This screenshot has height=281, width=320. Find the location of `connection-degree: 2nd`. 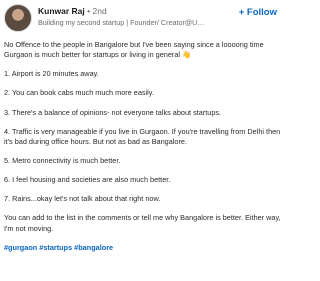

connection-degree: 2nd is located at coordinates (99, 11).